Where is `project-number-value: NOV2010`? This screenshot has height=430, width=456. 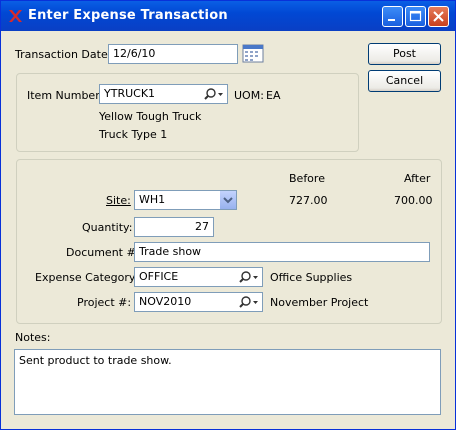 project-number-value: NOV2010 is located at coordinates (165, 301).